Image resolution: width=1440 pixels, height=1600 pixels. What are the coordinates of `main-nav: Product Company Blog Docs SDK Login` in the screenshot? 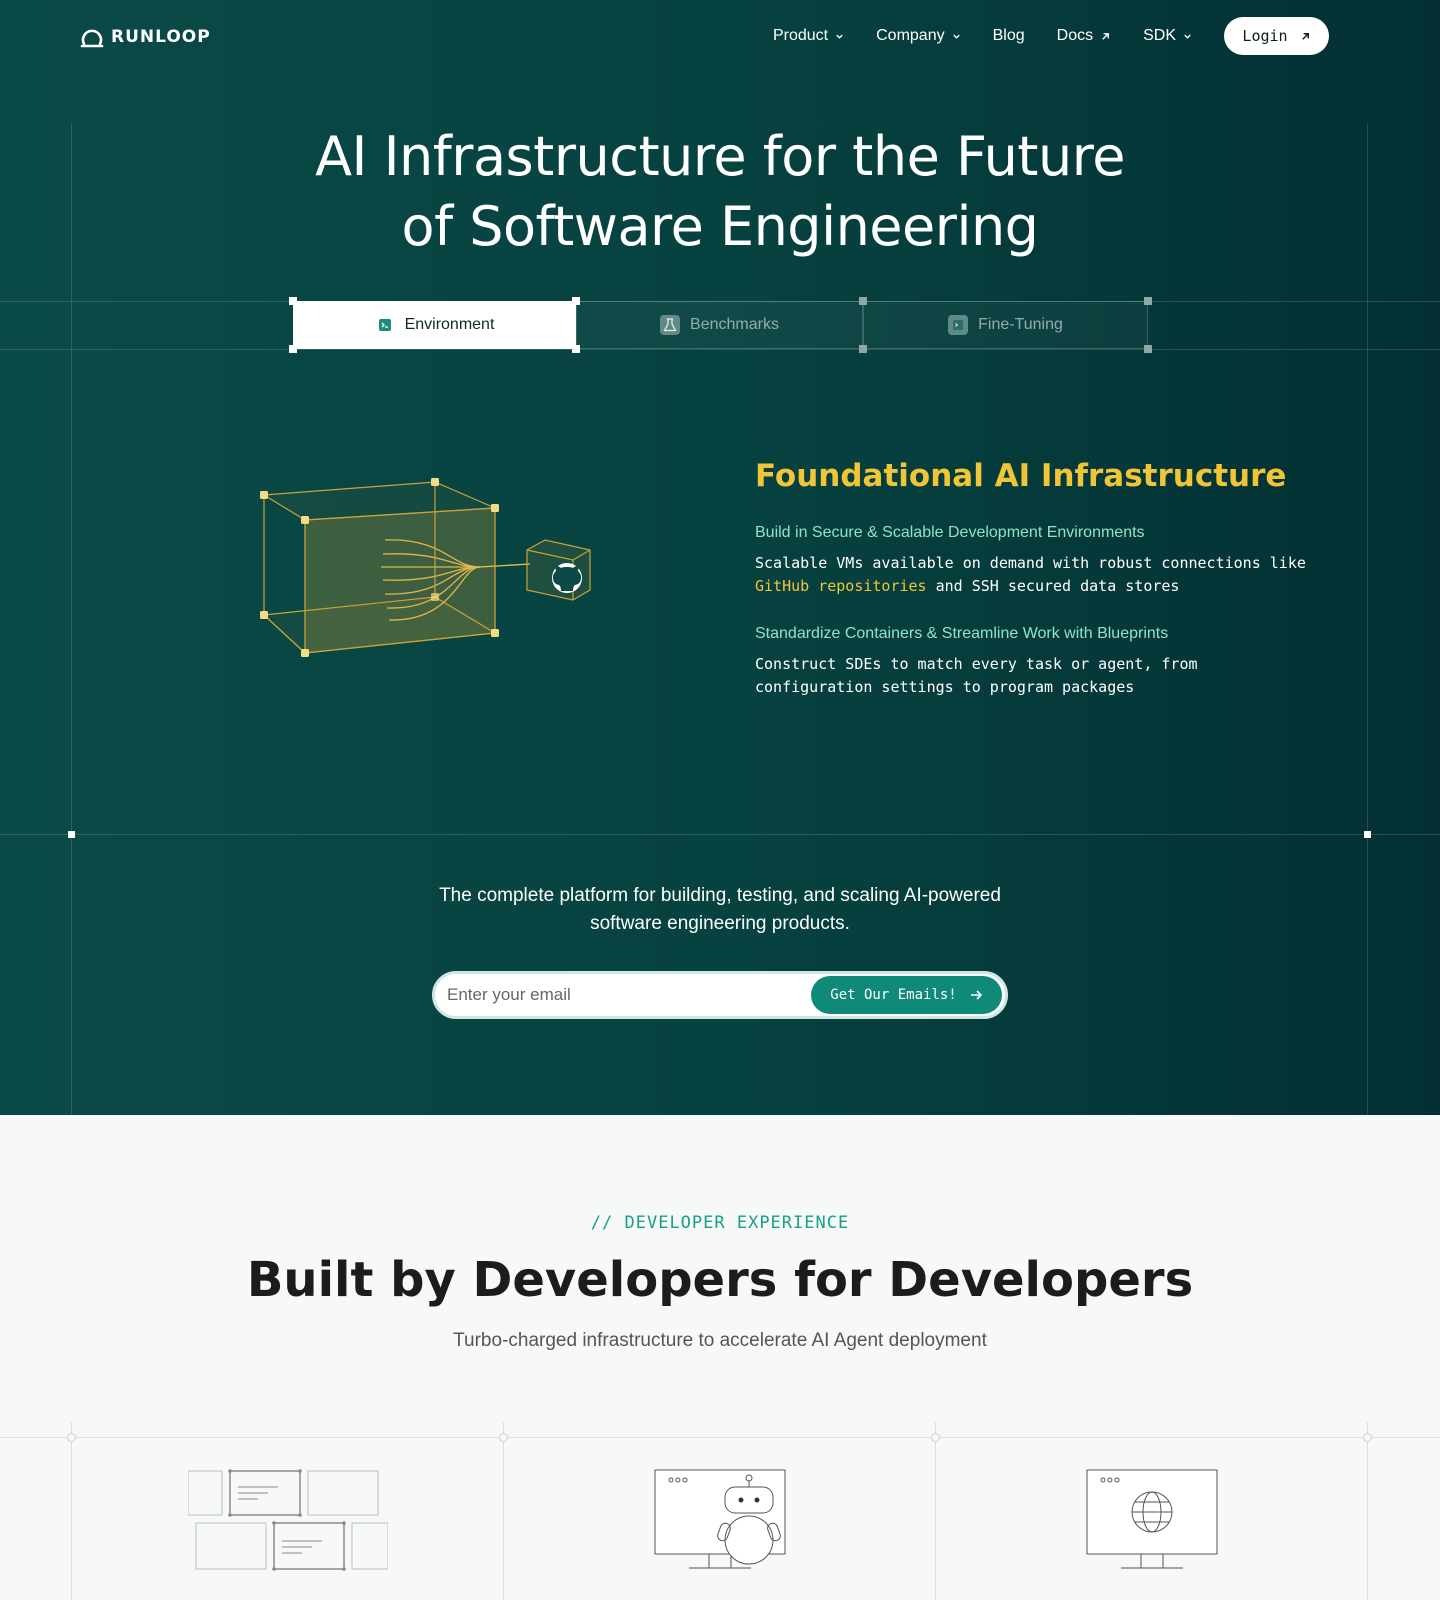 It's located at (1035, 36).